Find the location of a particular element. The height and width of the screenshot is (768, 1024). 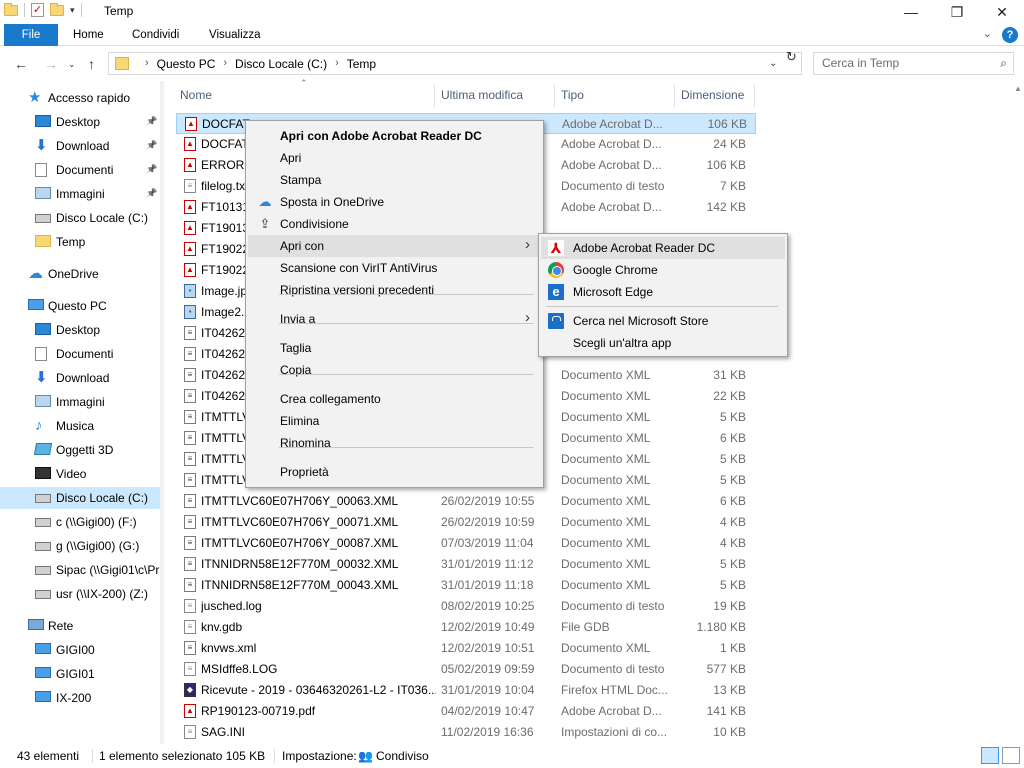

context-menu-item: Elimina is located at coordinates (394, 421).